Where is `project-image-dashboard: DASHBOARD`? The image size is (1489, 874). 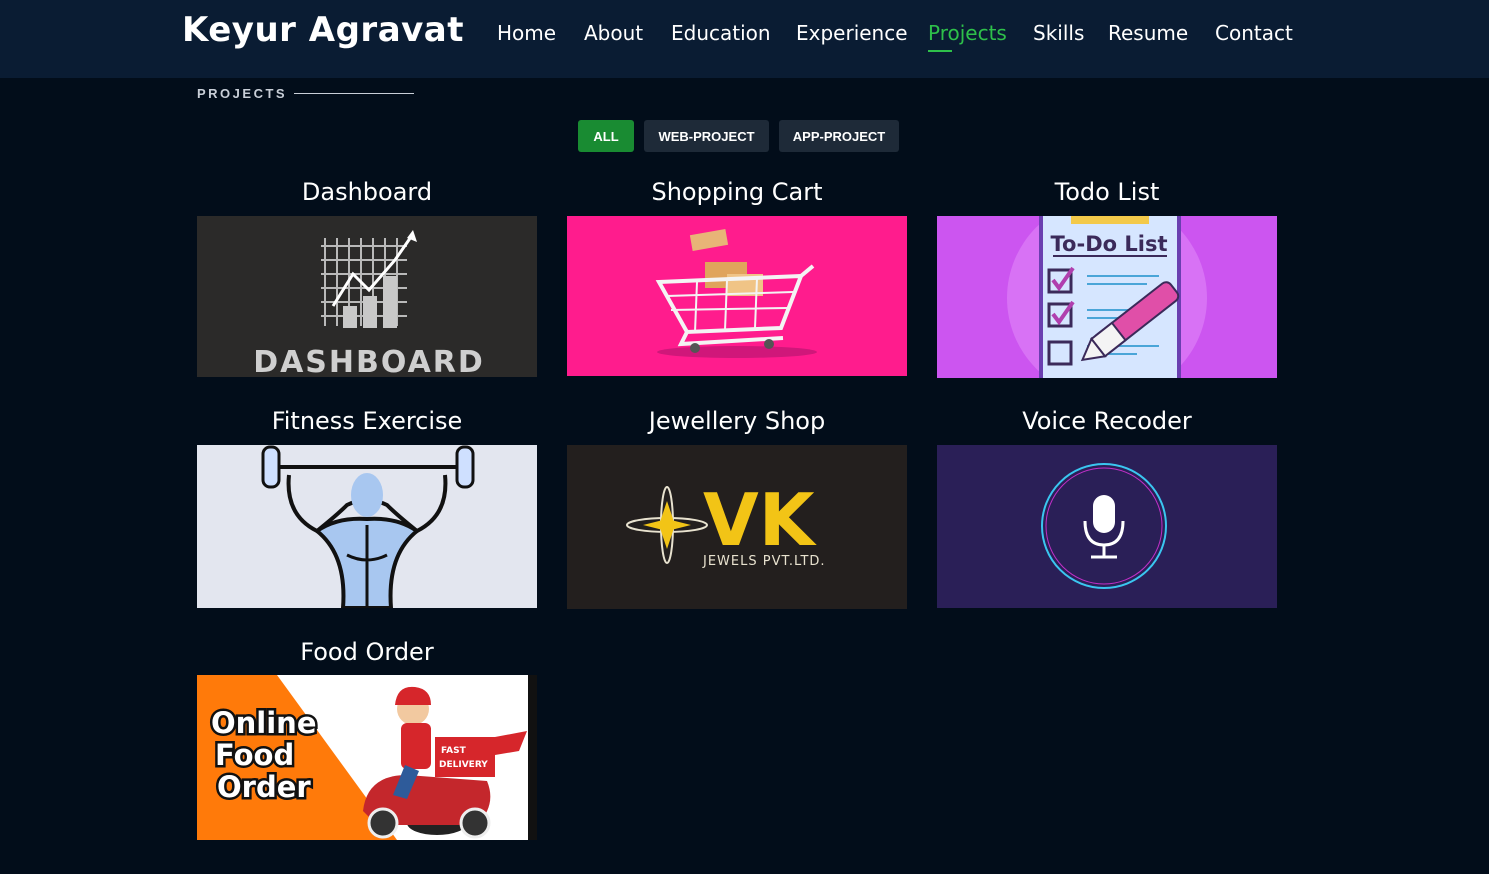
project-image-dashboard: DASHBOARD is located at coordinates (367, 296).